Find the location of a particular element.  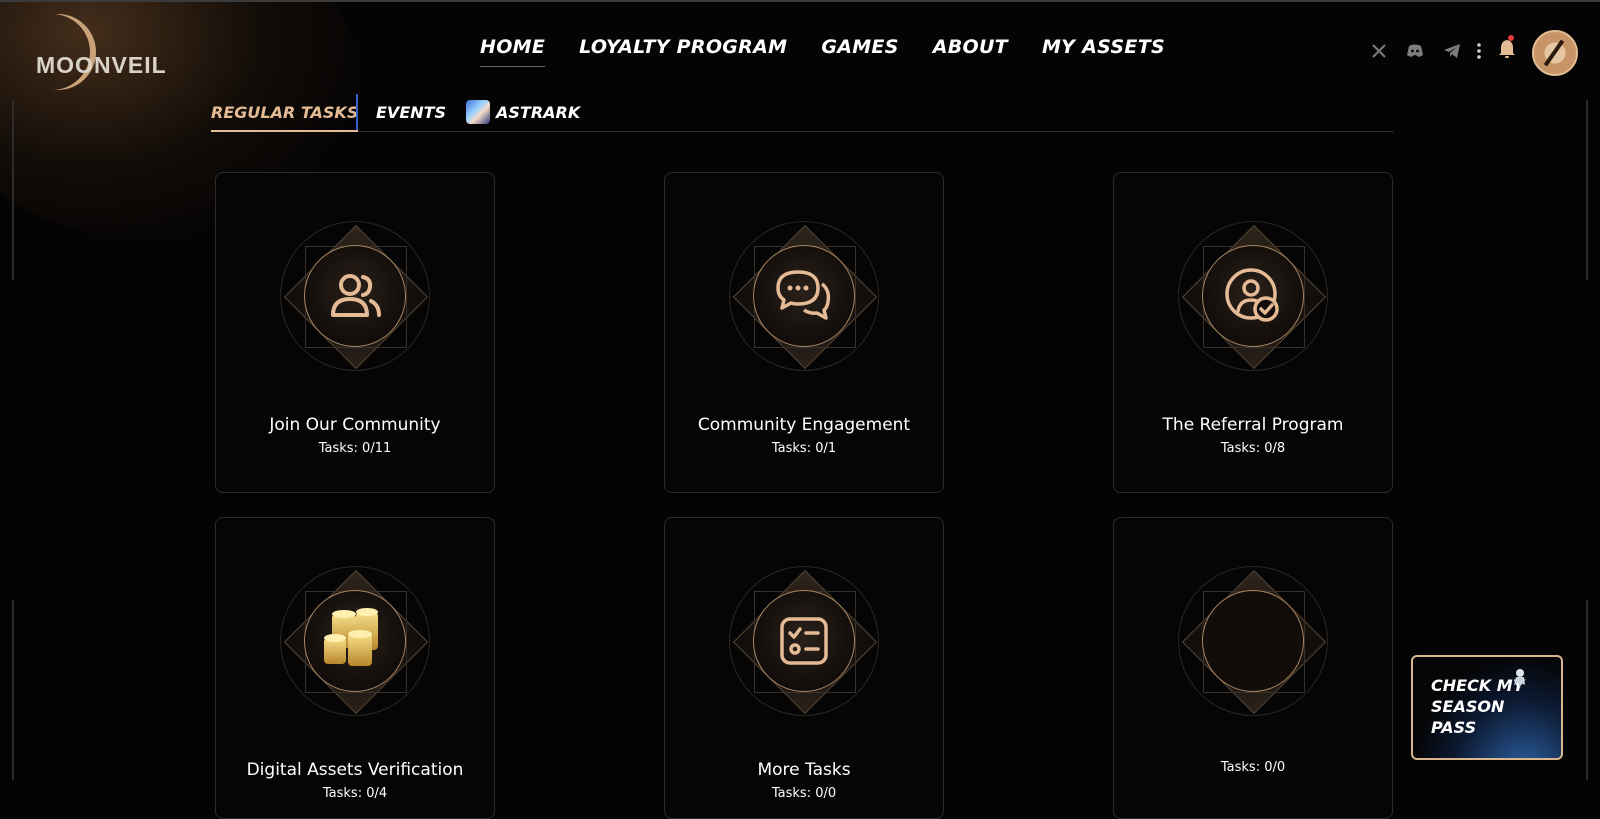

task-card-join-community: Join Our Community Tasks: 0/11 is located at coordinates (355, 332).